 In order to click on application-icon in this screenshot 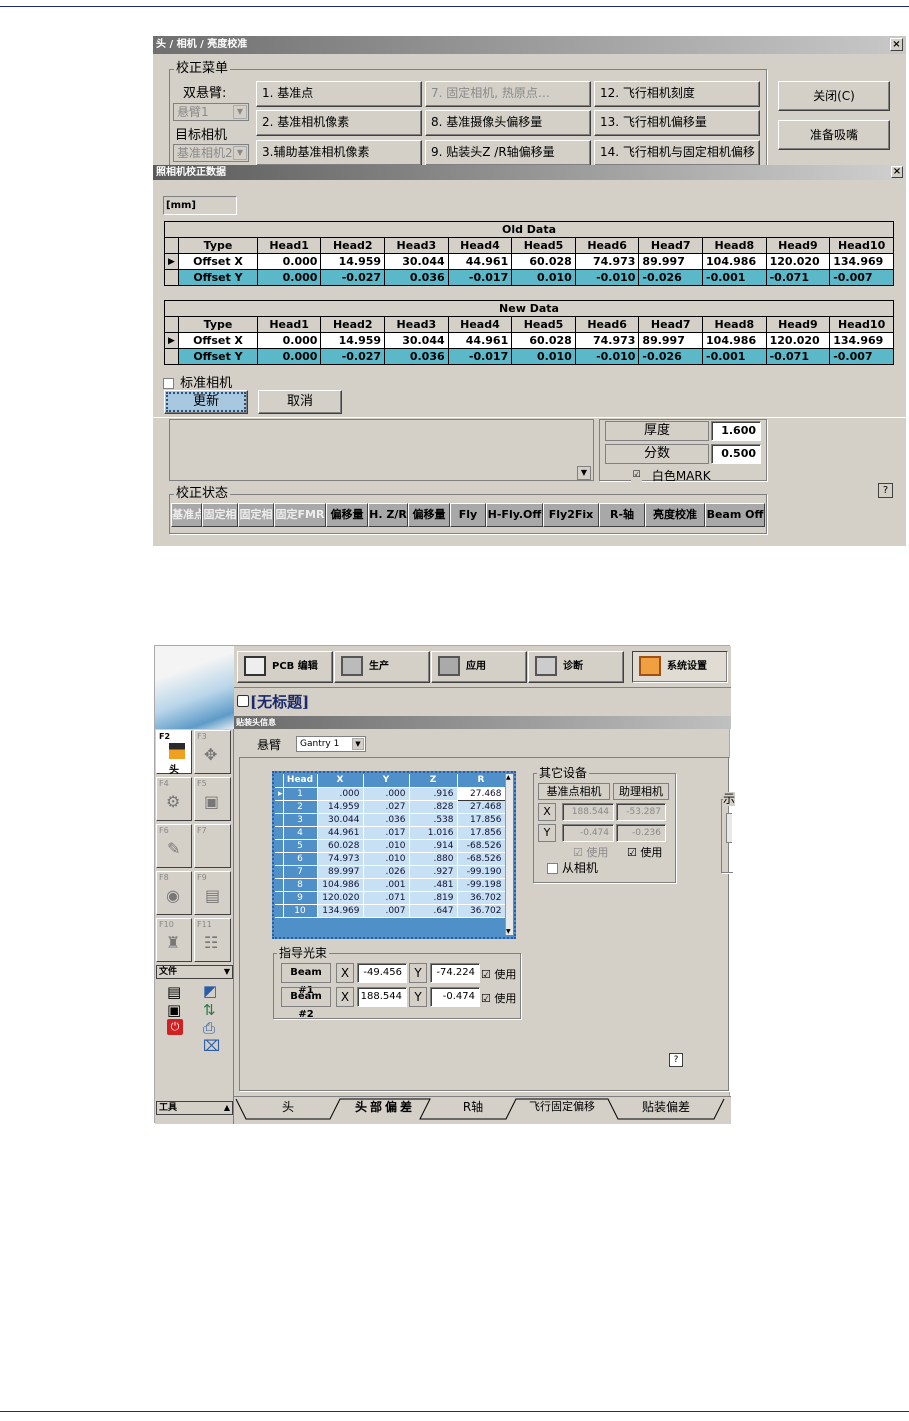, I will do `click(449, 666)`.